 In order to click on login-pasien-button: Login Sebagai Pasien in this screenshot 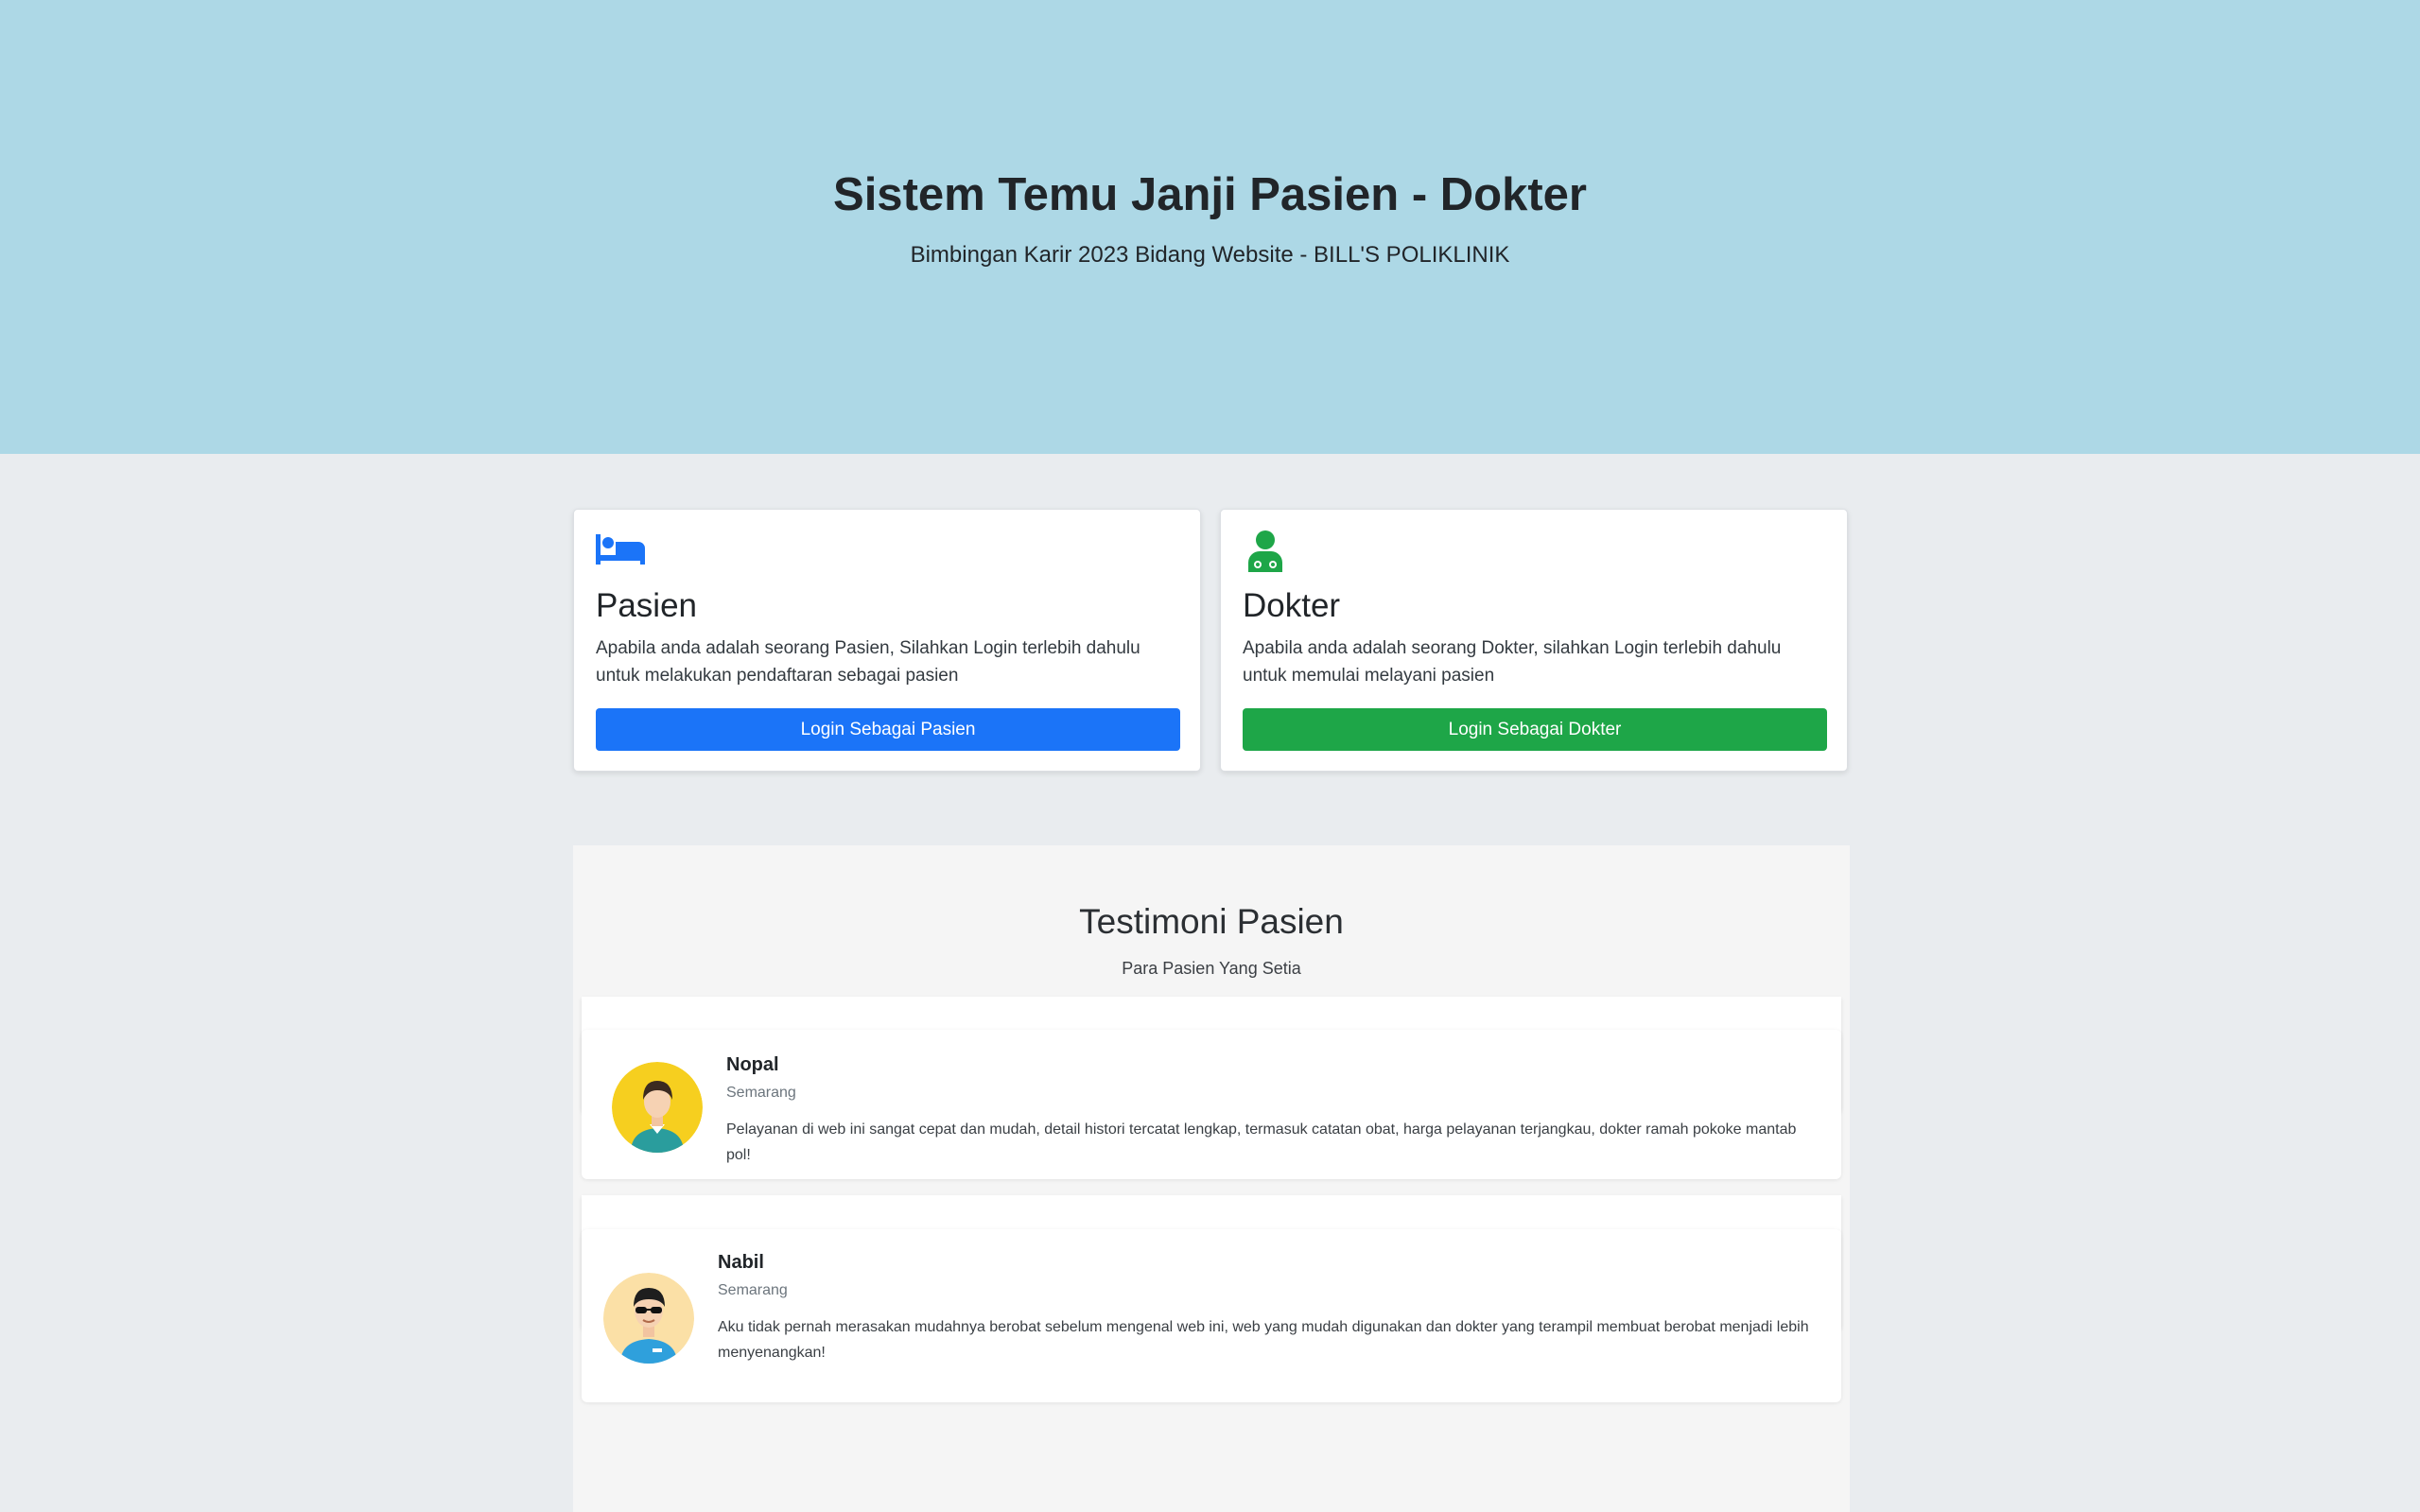, I will do `click(888, 729)`.